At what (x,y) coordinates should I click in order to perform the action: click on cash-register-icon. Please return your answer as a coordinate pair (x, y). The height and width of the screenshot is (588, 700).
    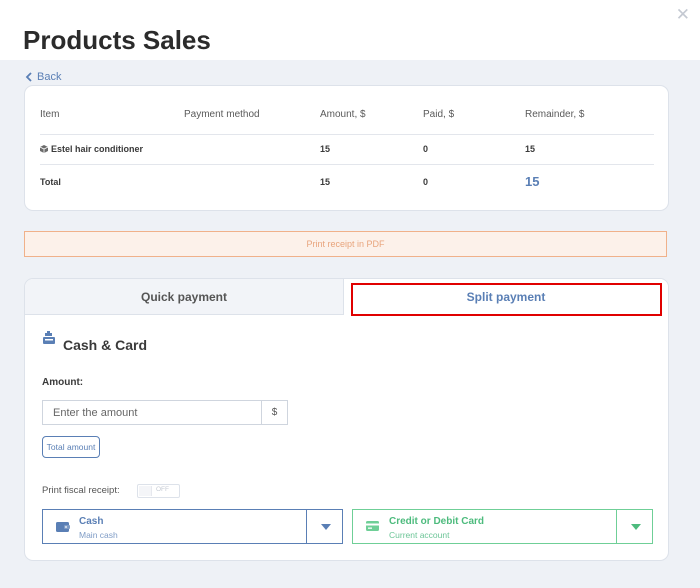
    Looking at the image, I should click on (49, 337).